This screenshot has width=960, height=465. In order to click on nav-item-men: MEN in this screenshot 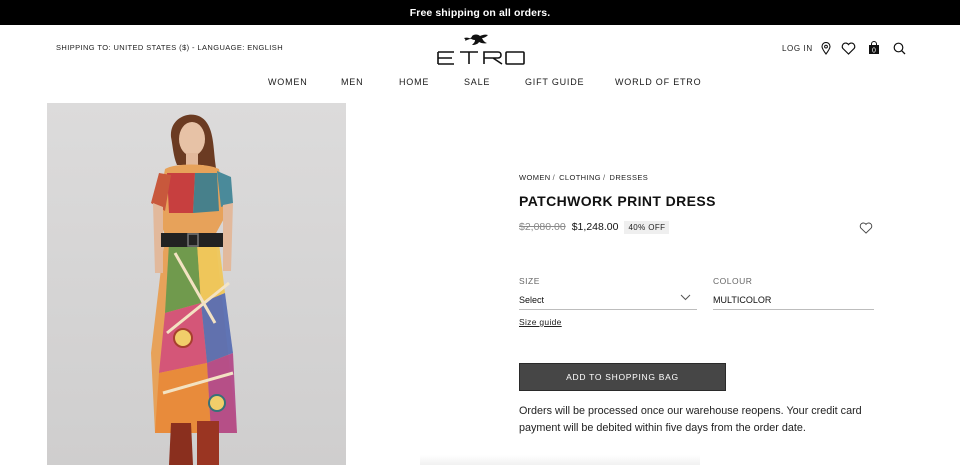, I will do `click(352, 82)`.